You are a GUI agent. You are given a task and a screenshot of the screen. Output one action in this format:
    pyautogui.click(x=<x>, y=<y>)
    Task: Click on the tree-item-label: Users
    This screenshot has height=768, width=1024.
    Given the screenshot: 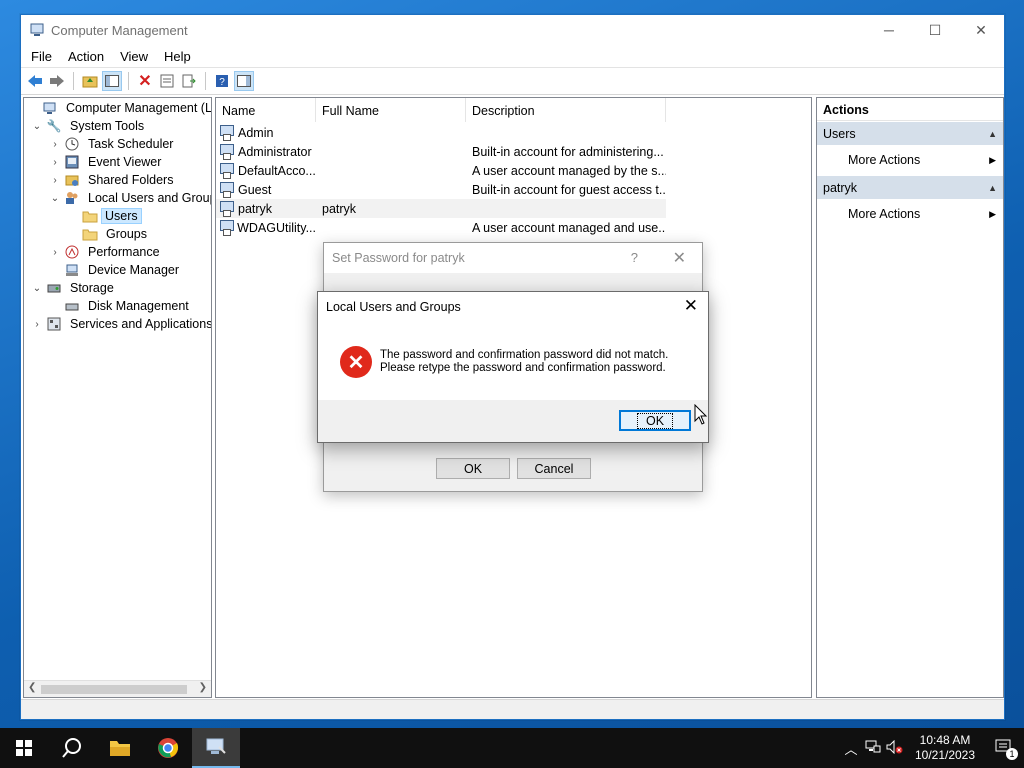 What is the action you would take?
    pyautogui.click(x=121, y=216)
    